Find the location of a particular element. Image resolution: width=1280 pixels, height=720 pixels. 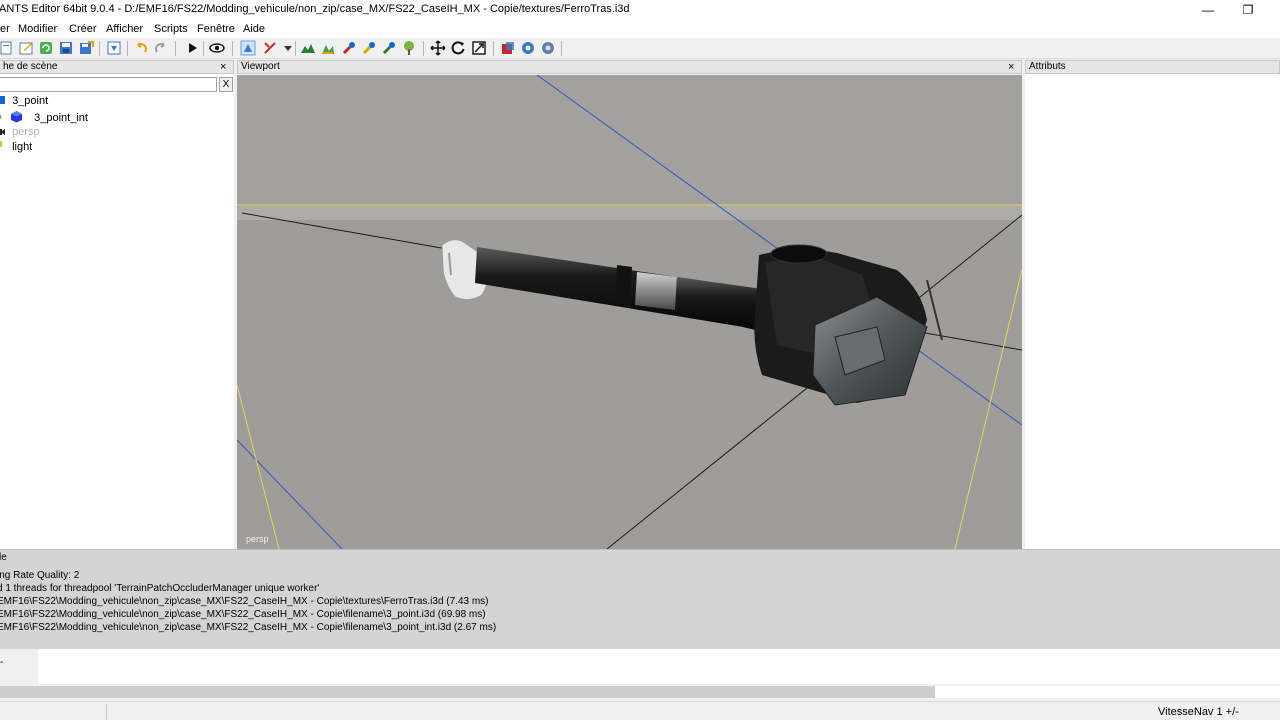

foliage-icon is located at coordinates (328, 48).